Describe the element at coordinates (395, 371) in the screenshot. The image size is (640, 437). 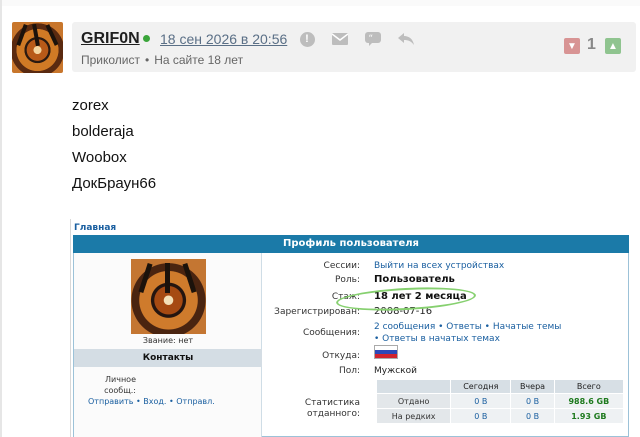
I see `gender-value: Мужской` at that location.